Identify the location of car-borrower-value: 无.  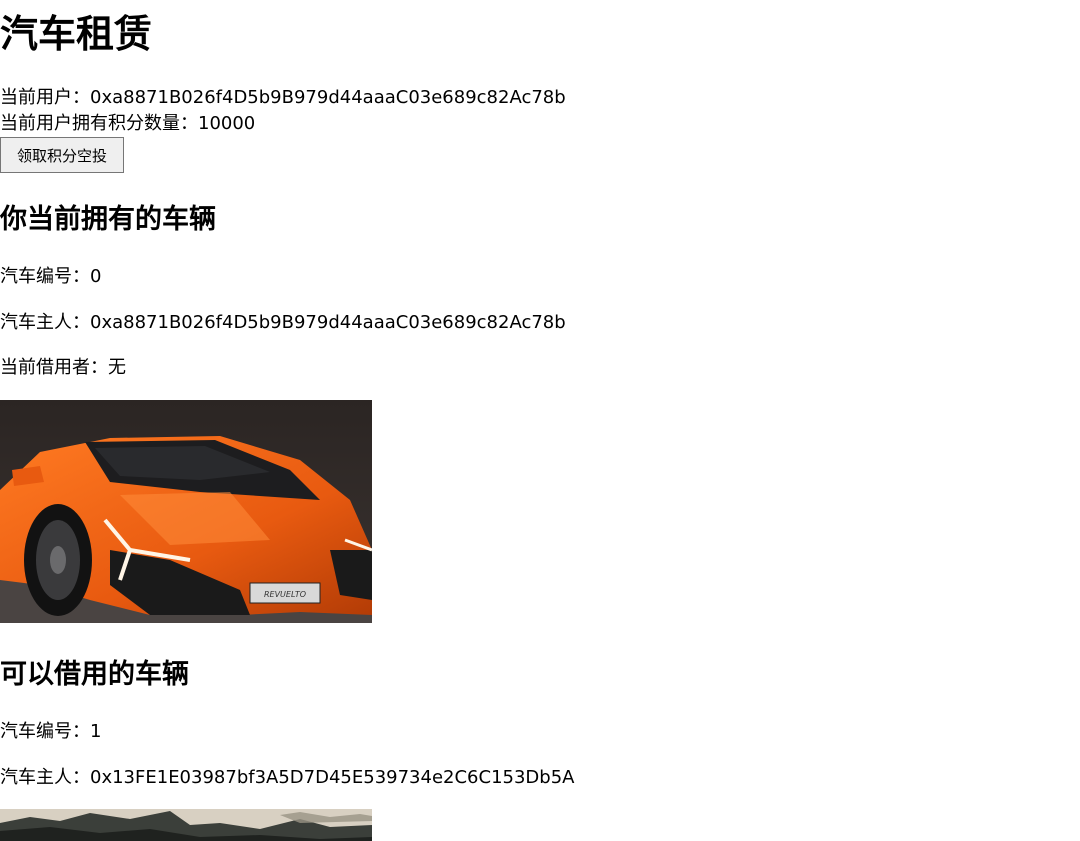
(117, 367).